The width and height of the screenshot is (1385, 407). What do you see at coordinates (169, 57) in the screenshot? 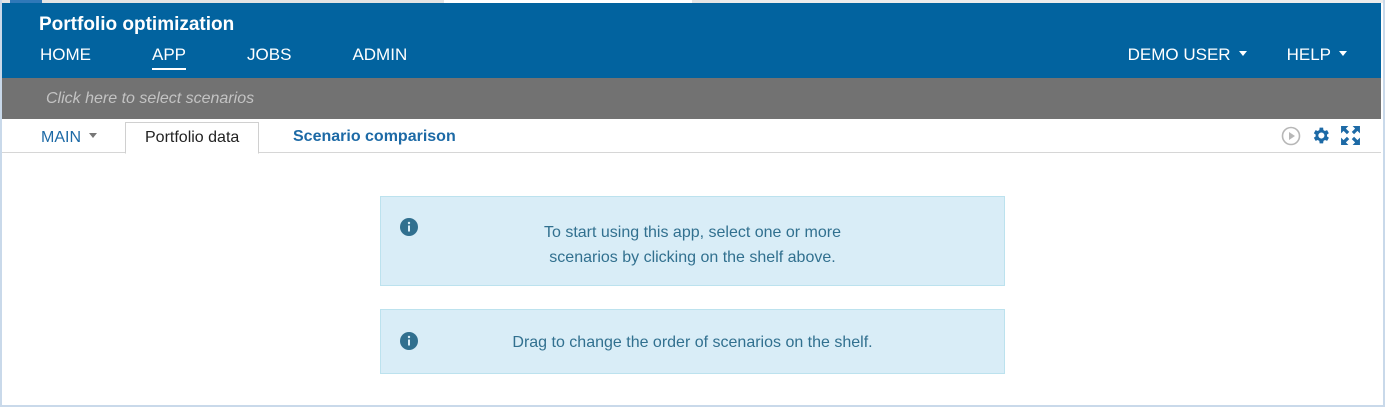
I see `nav-app: APP` at bounding box center [169, 57].